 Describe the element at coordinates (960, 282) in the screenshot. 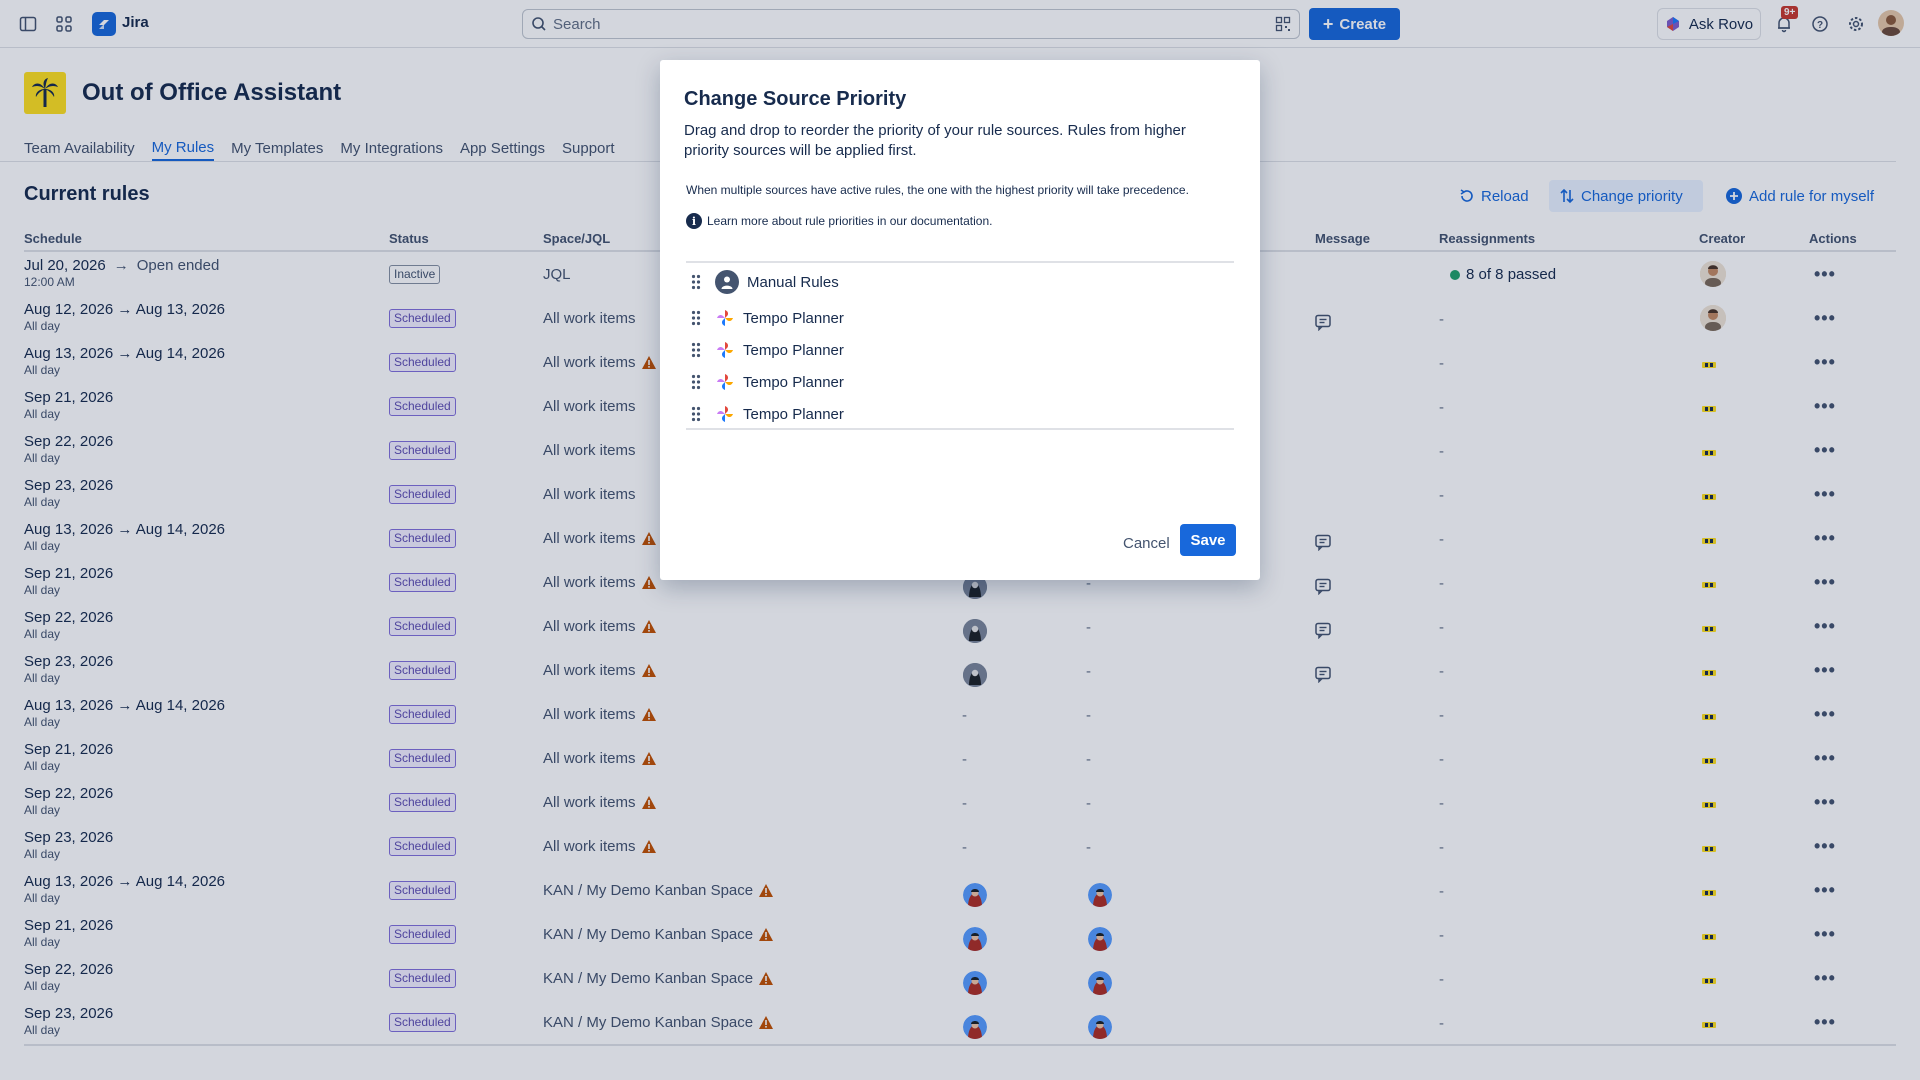

I see `source-item: Manual Rules` at that location.